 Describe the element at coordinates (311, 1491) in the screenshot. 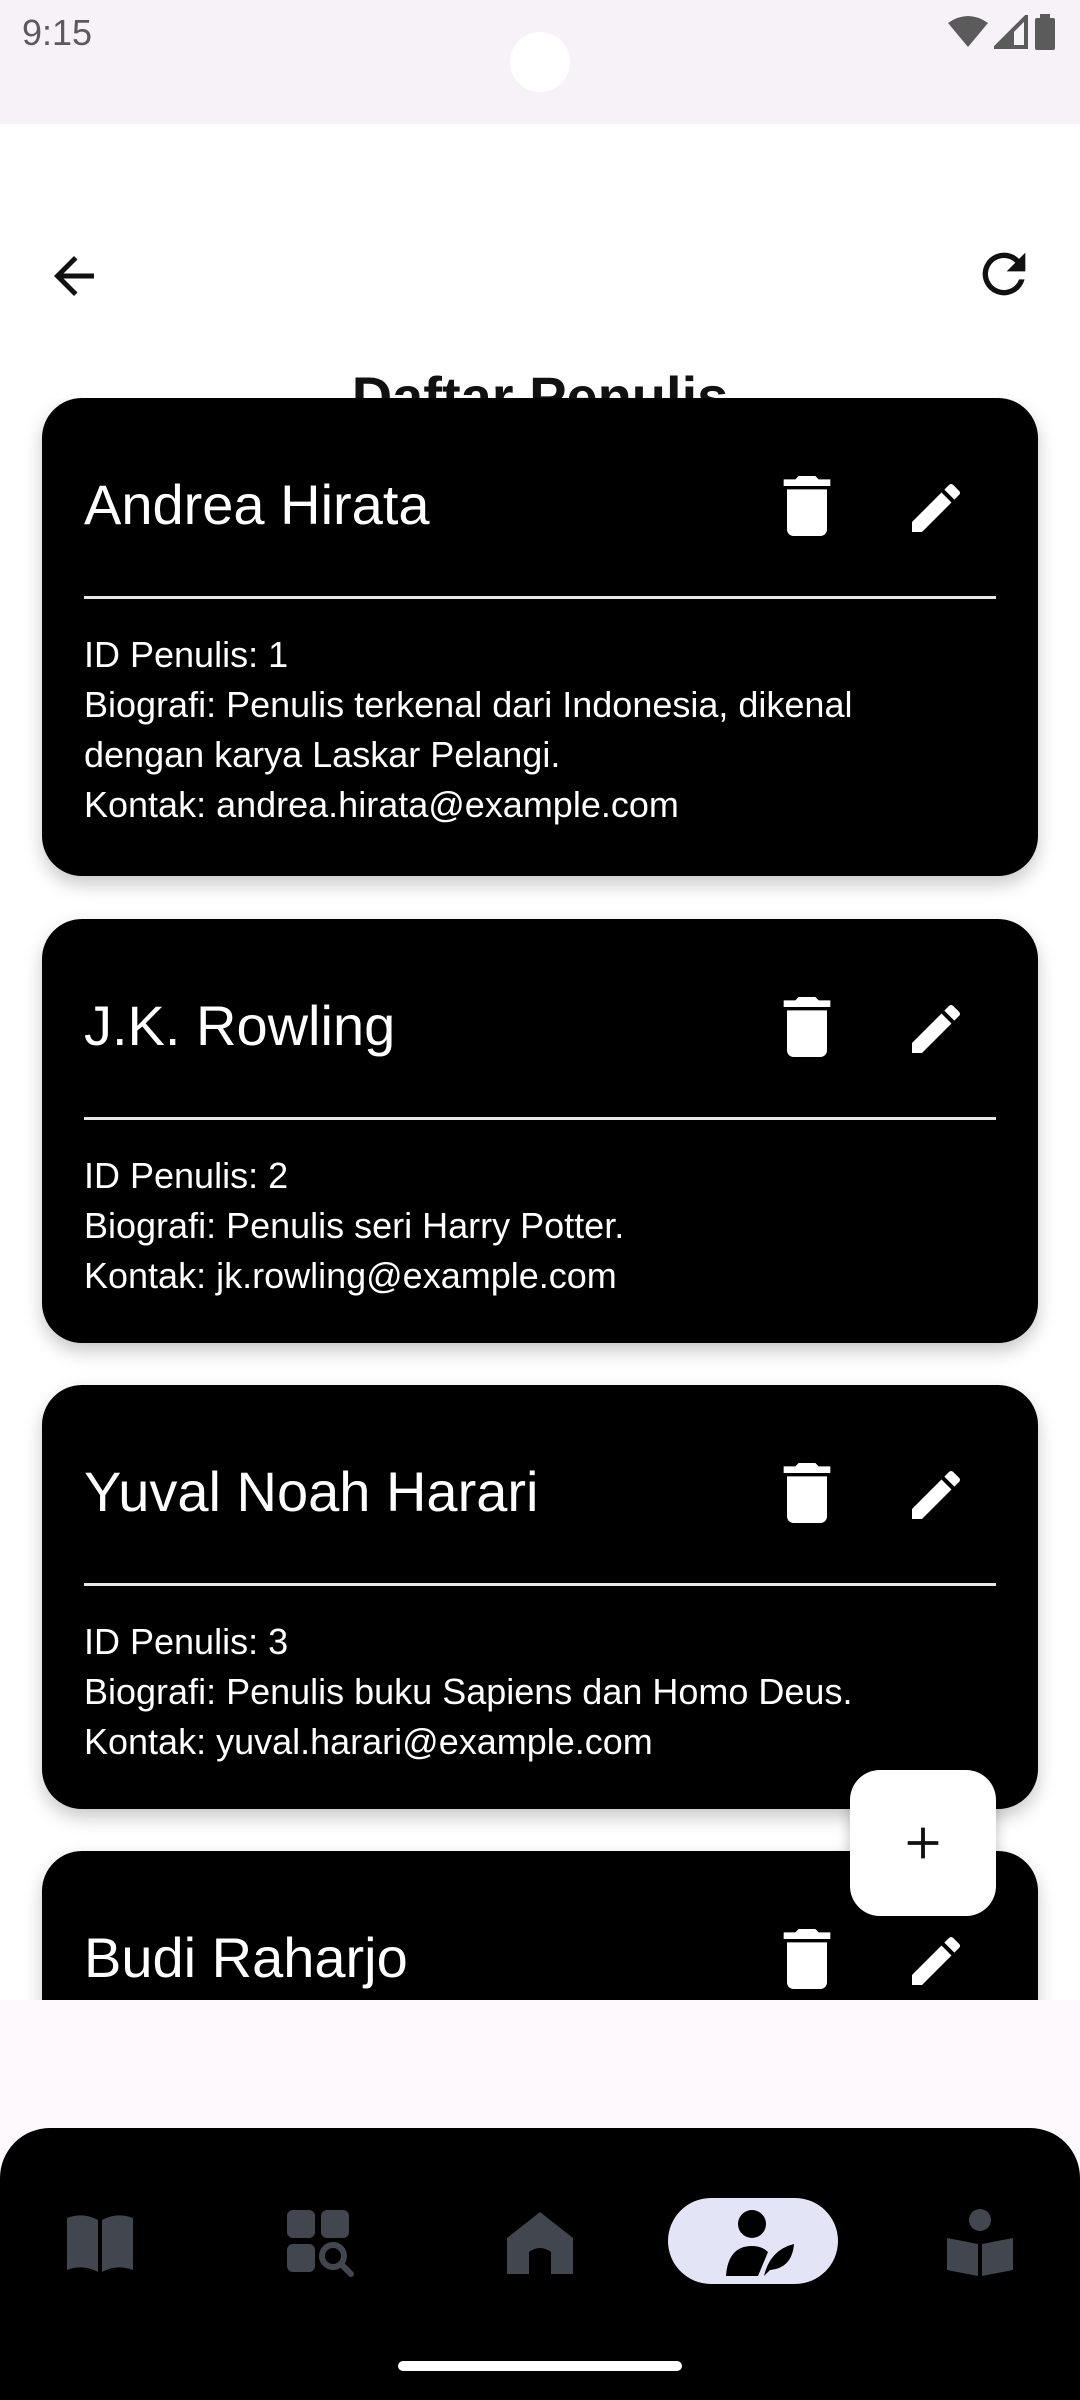

I see `writer-name: Yuval Noah Harari` at that location.